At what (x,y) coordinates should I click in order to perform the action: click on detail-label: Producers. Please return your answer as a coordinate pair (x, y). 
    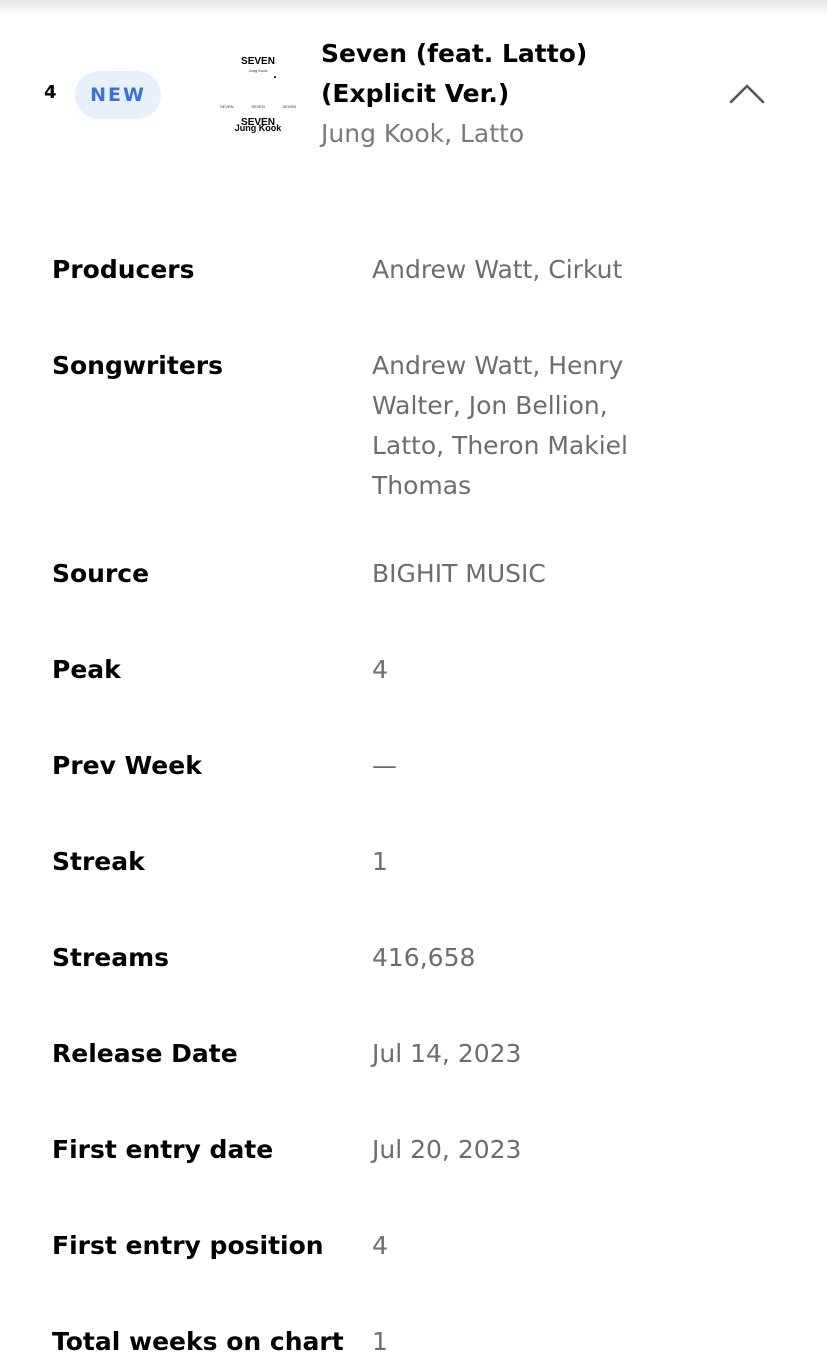
    Looking at the image, I should click on (123, 269).